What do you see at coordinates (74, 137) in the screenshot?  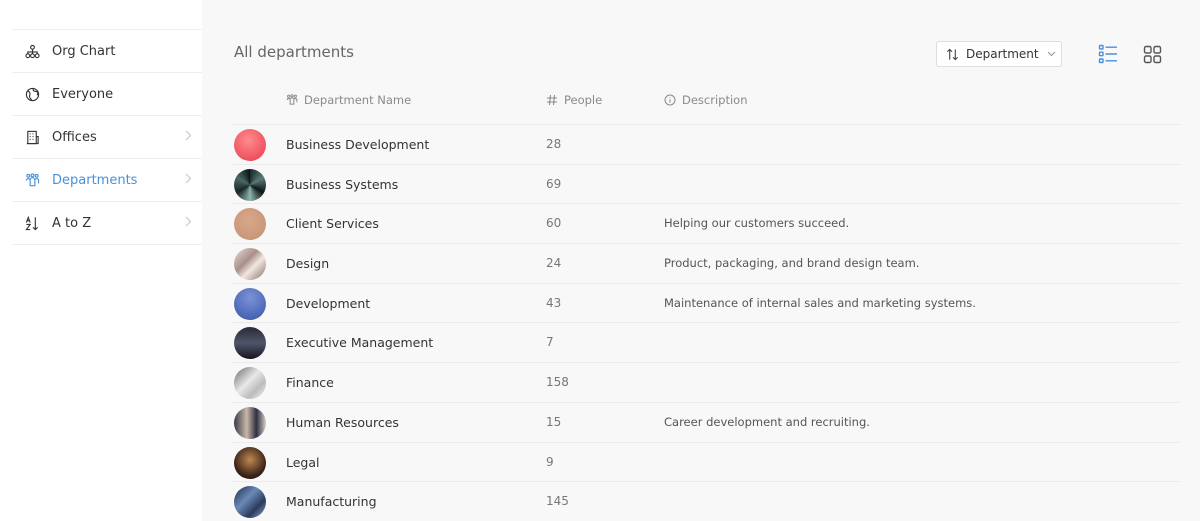 I see `sidebar-item-label: Offices` at bounding box center [74, 137].